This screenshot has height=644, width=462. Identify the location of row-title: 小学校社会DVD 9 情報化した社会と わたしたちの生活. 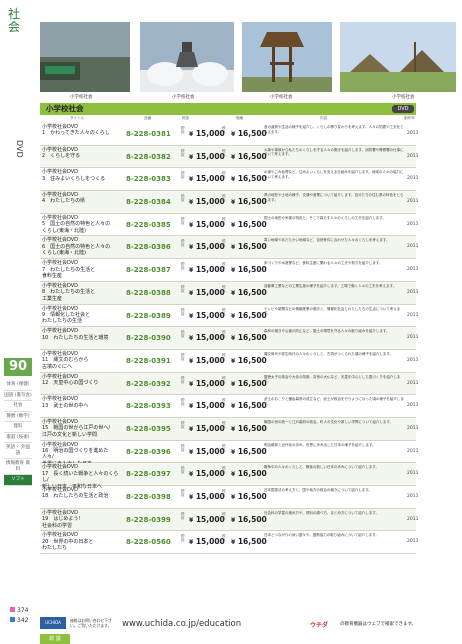
(81, 315).